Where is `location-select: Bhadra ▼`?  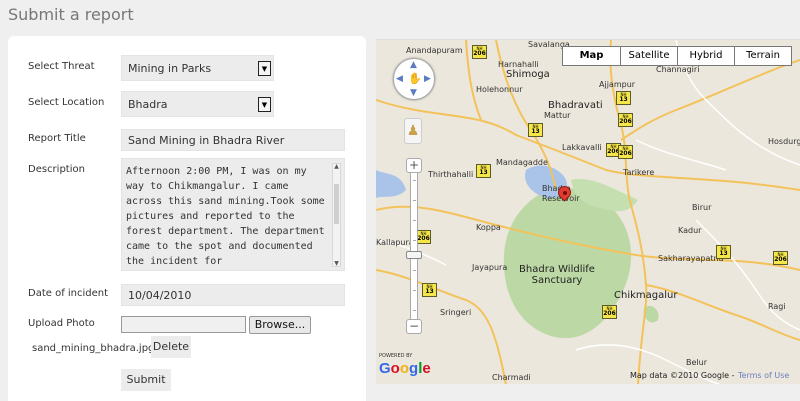 location-select: Bhadra ▼ is located at coordinates (197, 104).